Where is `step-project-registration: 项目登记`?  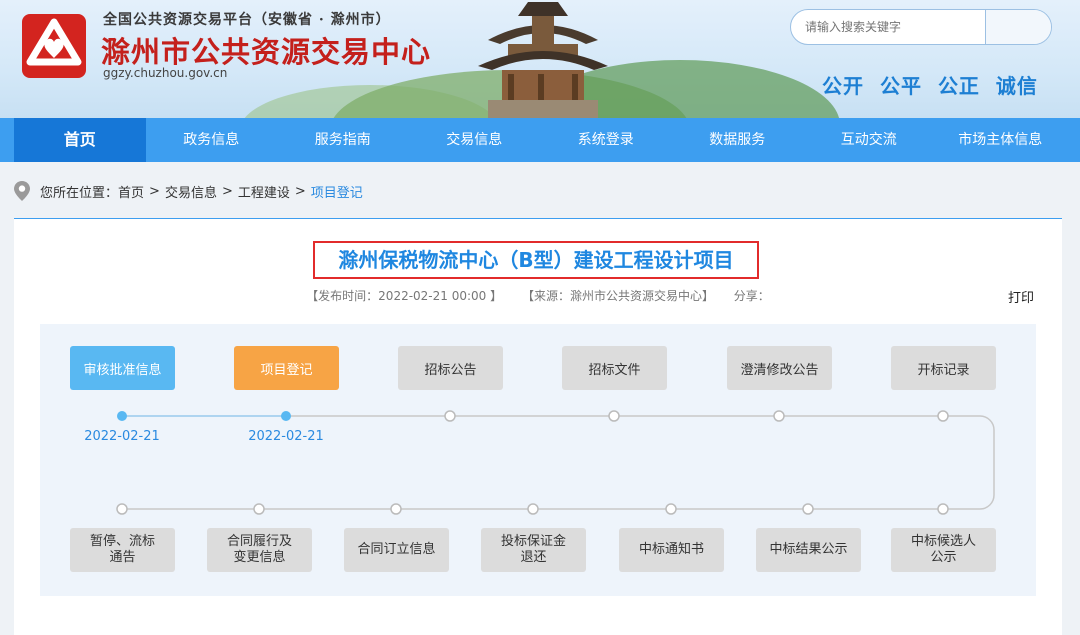
step-project-registration: 项目登记 is located at coordinates (286, 368).